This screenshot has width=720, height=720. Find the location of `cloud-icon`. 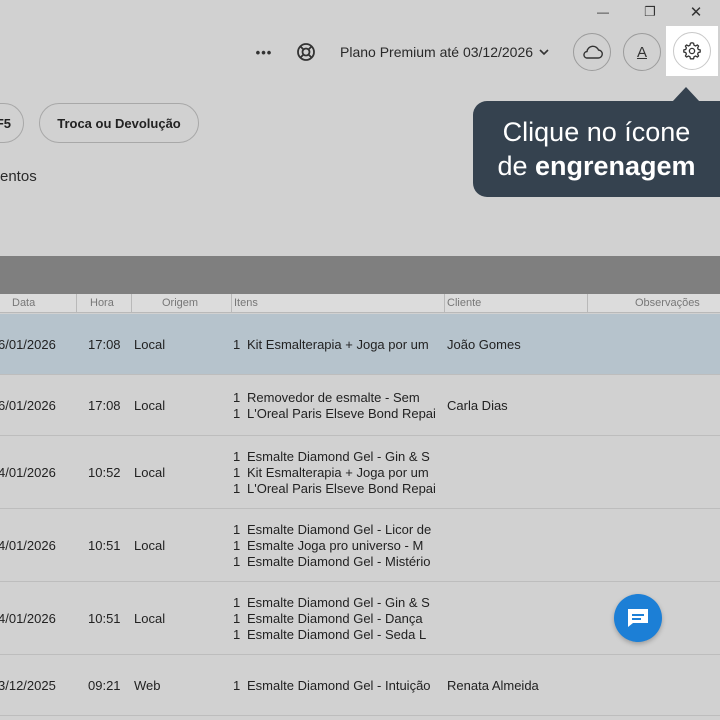

cloud-icon is located at coordinates (593, 52).